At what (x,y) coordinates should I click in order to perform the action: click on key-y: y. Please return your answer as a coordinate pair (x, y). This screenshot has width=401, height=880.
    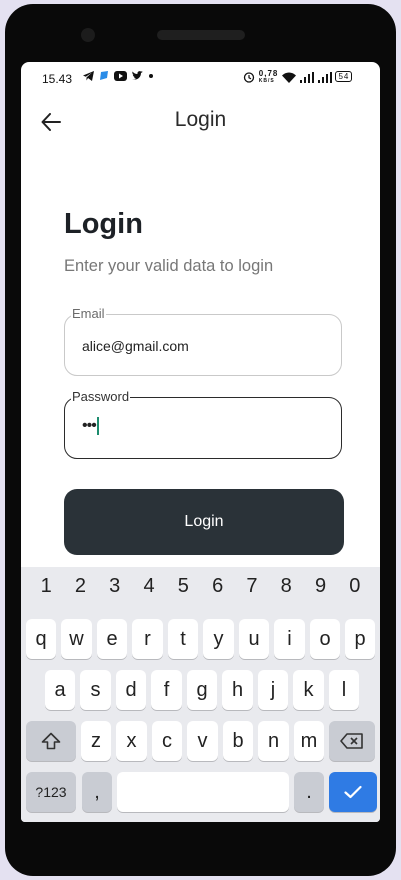
    Looking at the image, I should click on (218, 639).